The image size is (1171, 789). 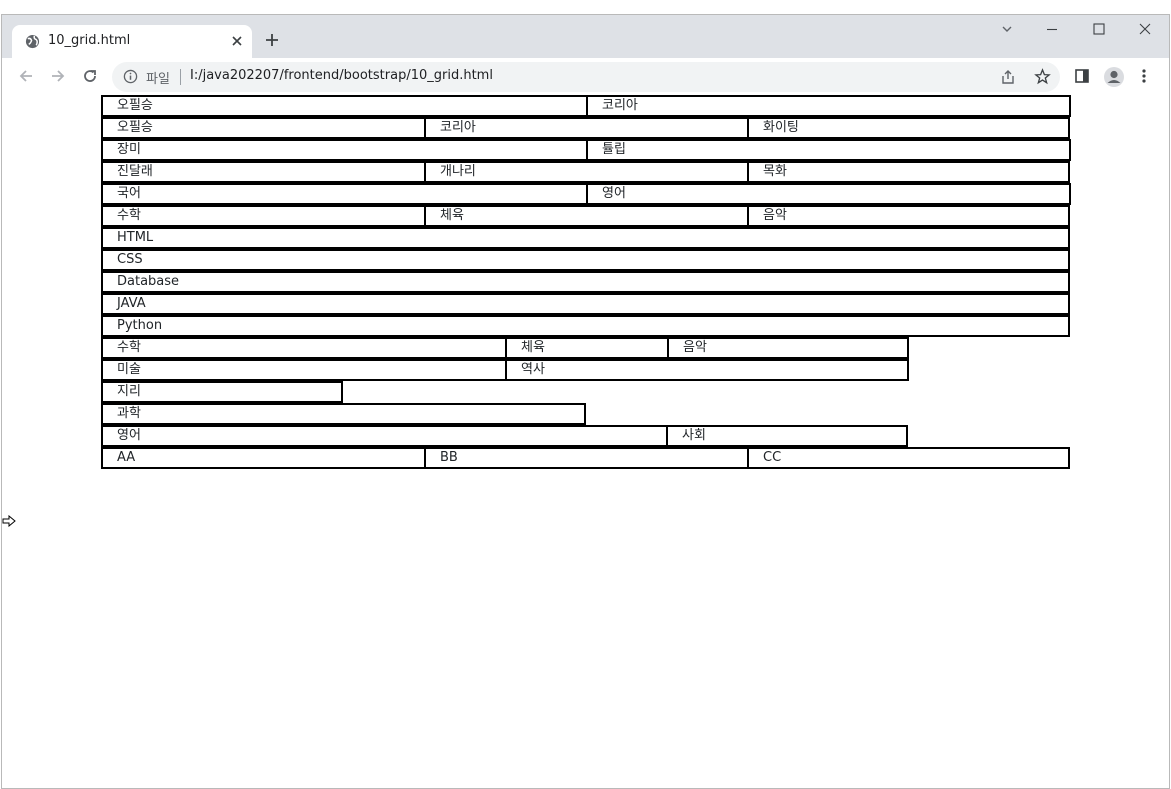 I want to click on share-icon, so click(x=1008, y=77).